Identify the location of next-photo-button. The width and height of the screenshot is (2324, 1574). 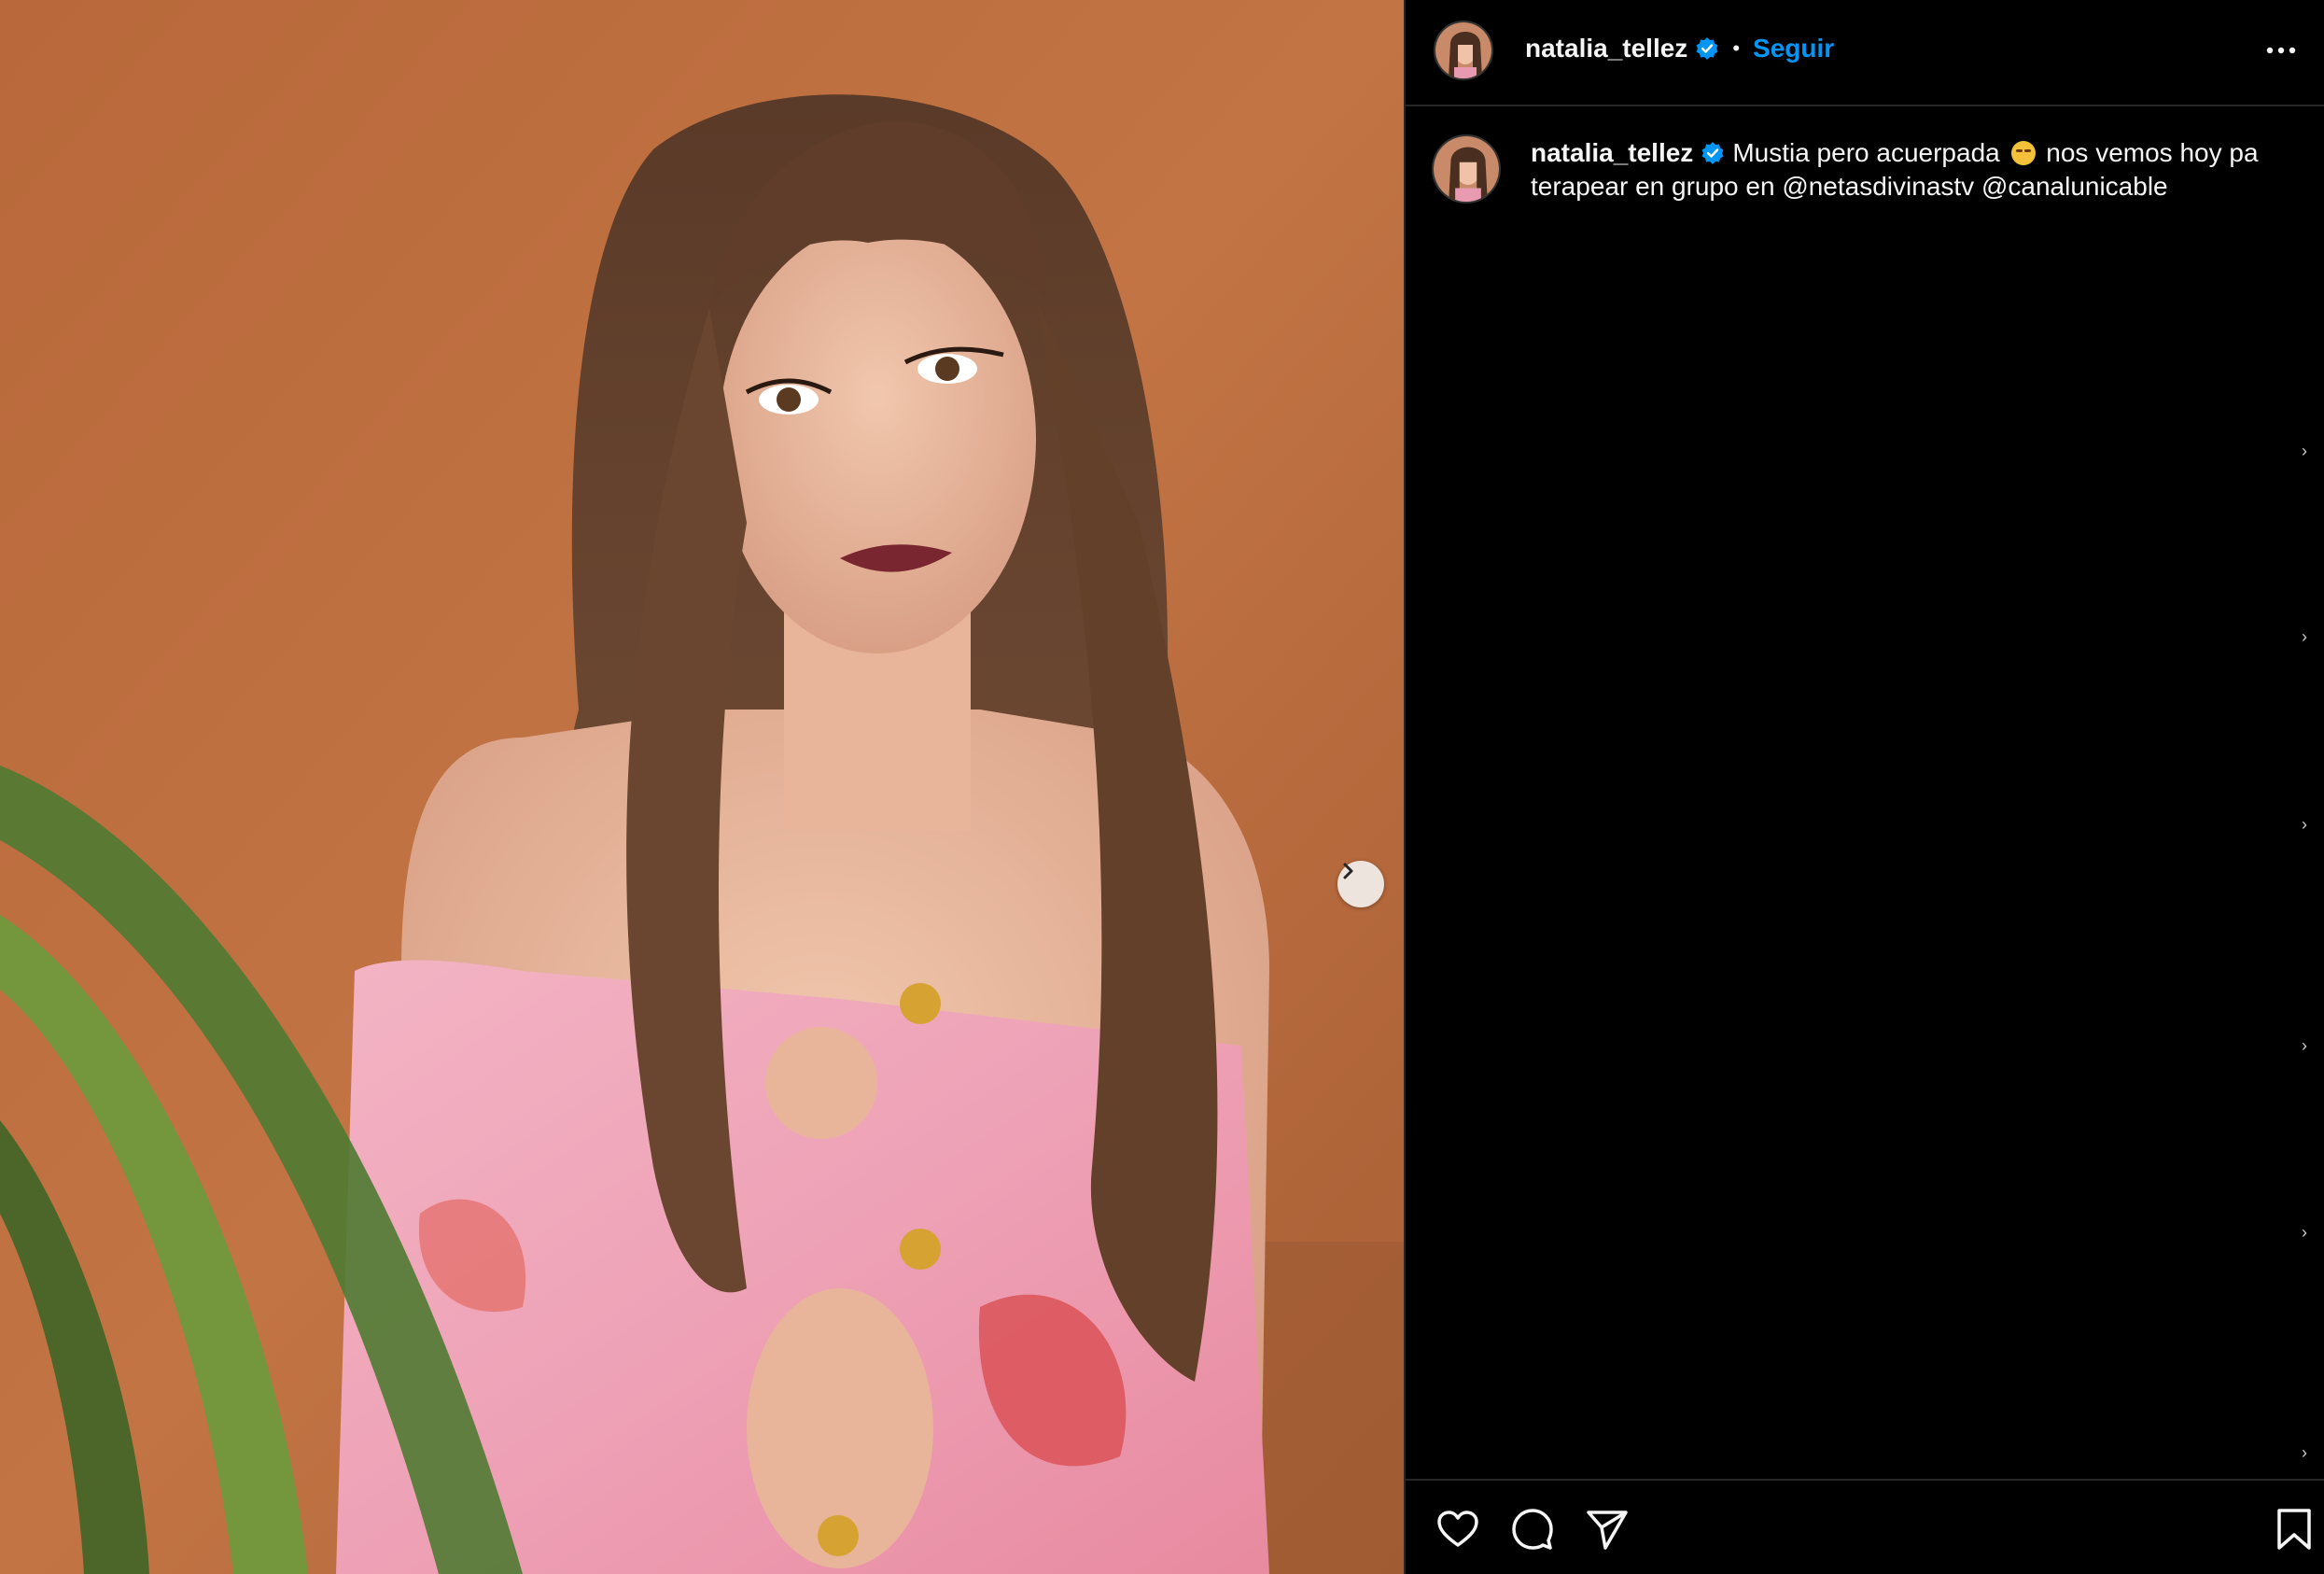
(1360, 884).